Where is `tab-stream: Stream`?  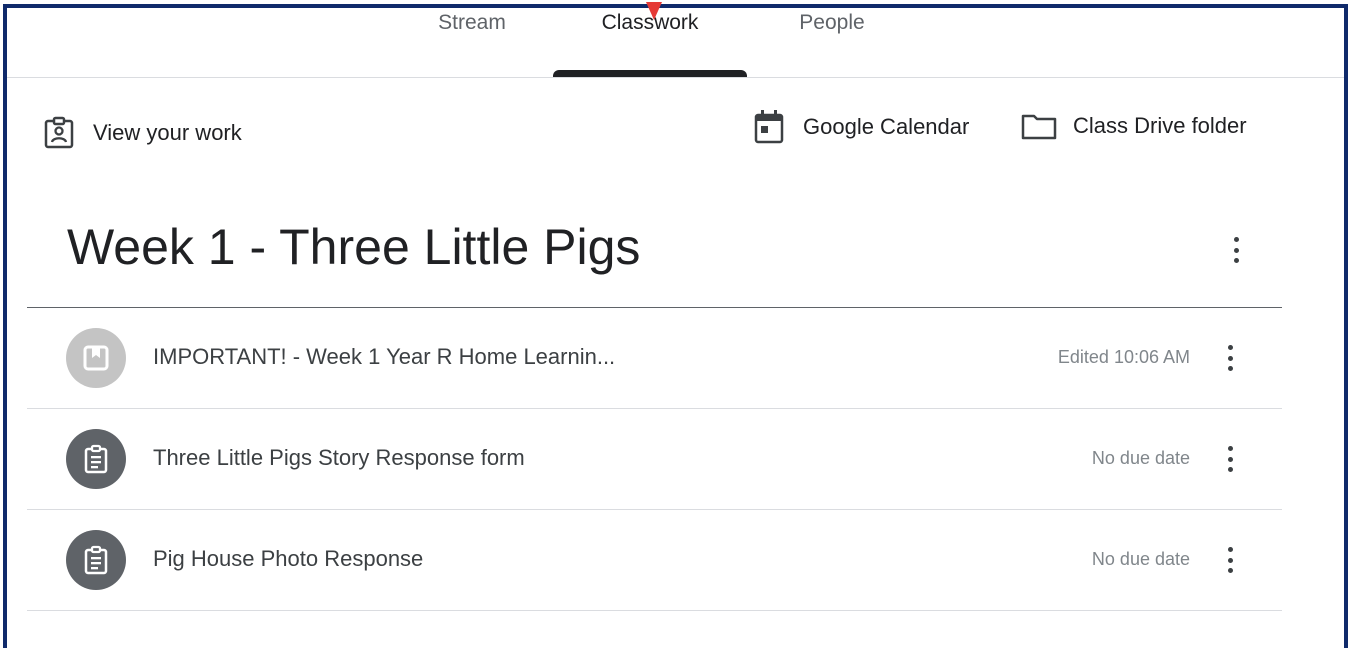
tab-stream: Stream is located at coordinates (472, 42).